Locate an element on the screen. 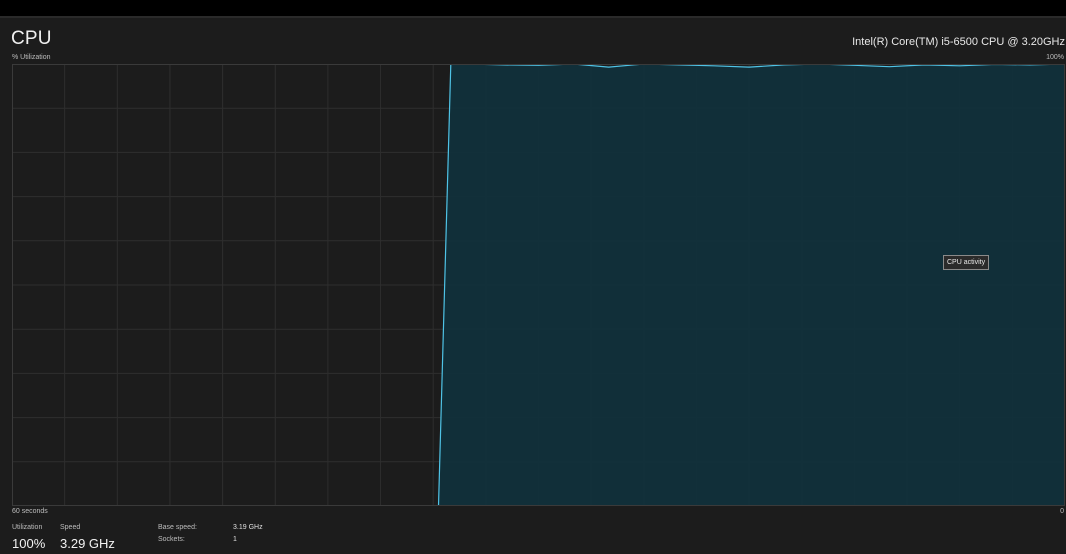 The image size is (1066, 554). utilization-label: Utilization is located at coordinates (27, 527).